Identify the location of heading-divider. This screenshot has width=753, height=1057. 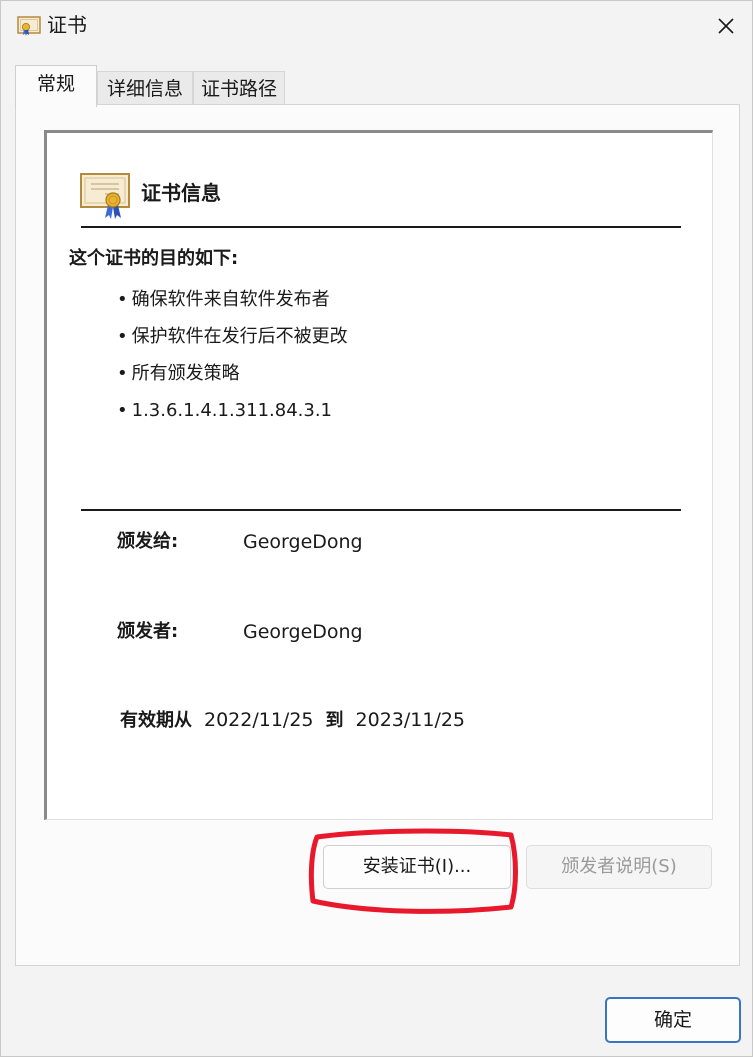
(381, 227).